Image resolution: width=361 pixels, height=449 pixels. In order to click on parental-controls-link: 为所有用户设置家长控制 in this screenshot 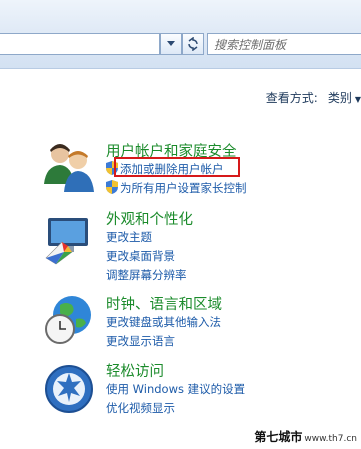, I will do `click(176, 188)`.